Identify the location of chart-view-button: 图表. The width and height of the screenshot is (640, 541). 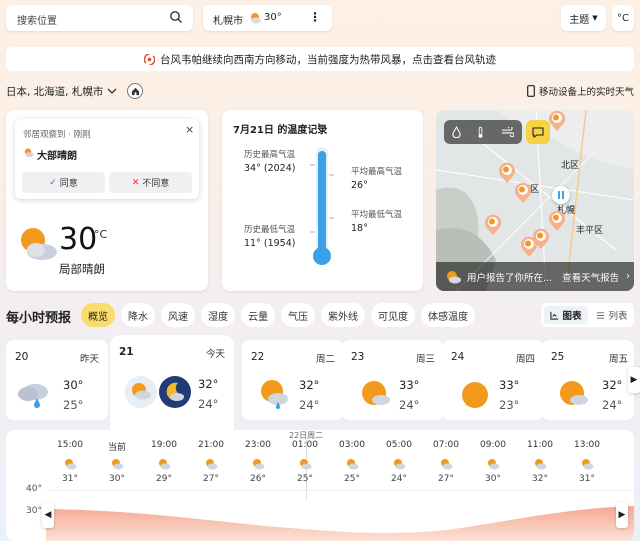
(566, 315).